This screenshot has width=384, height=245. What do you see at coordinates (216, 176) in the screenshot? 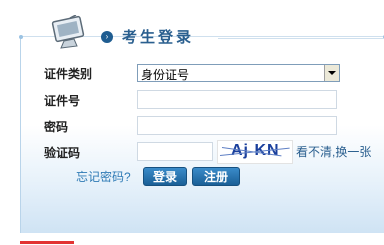
I see `register-button: 注册` at bounding box center [216, 176].